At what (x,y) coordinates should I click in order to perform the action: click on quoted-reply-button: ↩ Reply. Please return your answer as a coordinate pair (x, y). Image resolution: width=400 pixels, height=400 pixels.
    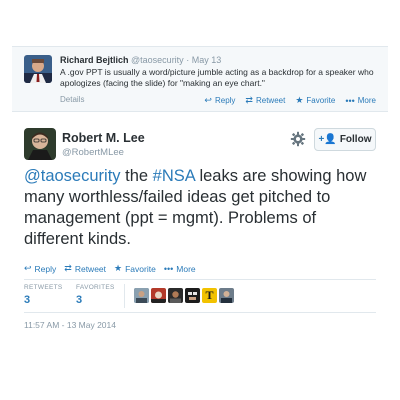
    Looking at the image, I should click on (219, 100).